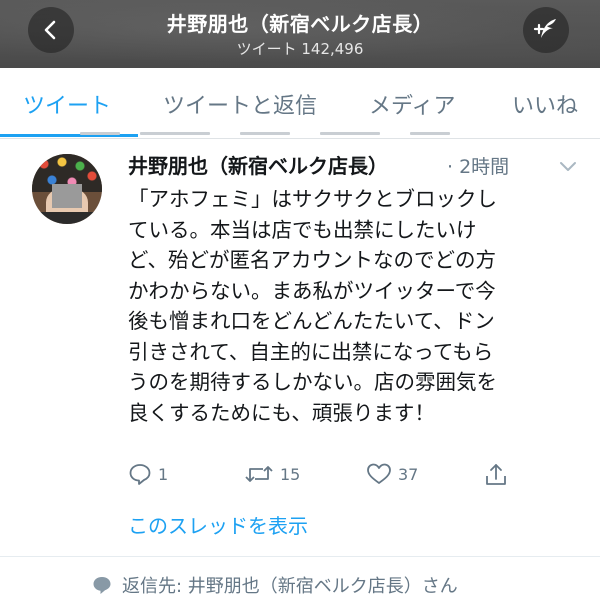 This screenshot has height=600, width=600. I want to click on tweet-count: ツイート 142,496, so click(300, 49).